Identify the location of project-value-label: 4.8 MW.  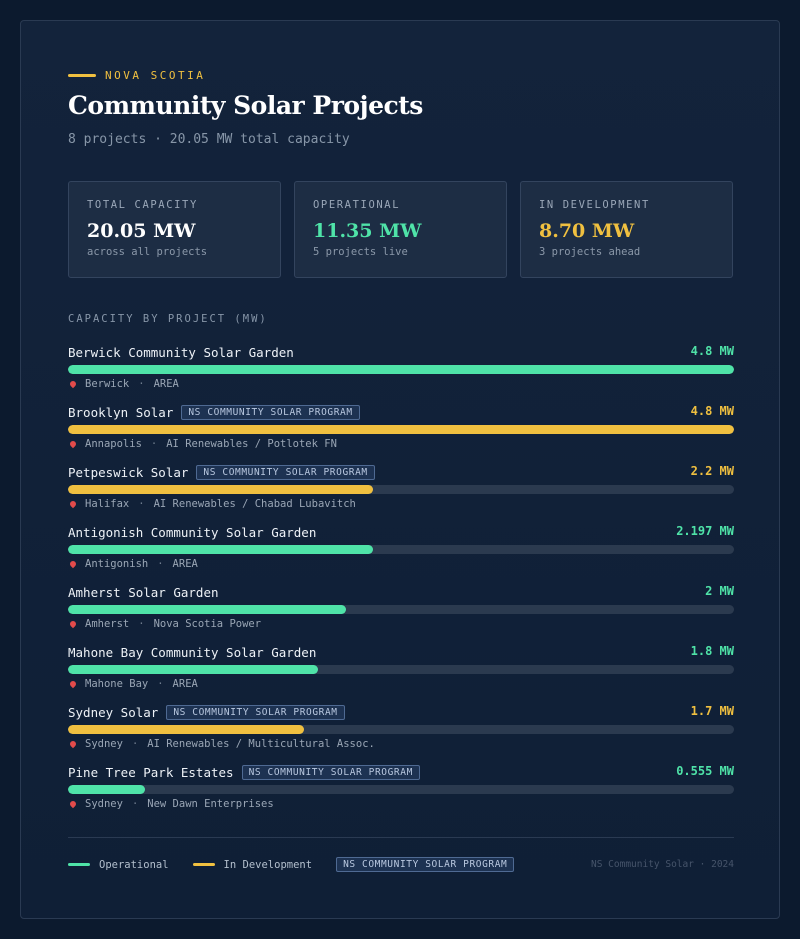
(712, 351).